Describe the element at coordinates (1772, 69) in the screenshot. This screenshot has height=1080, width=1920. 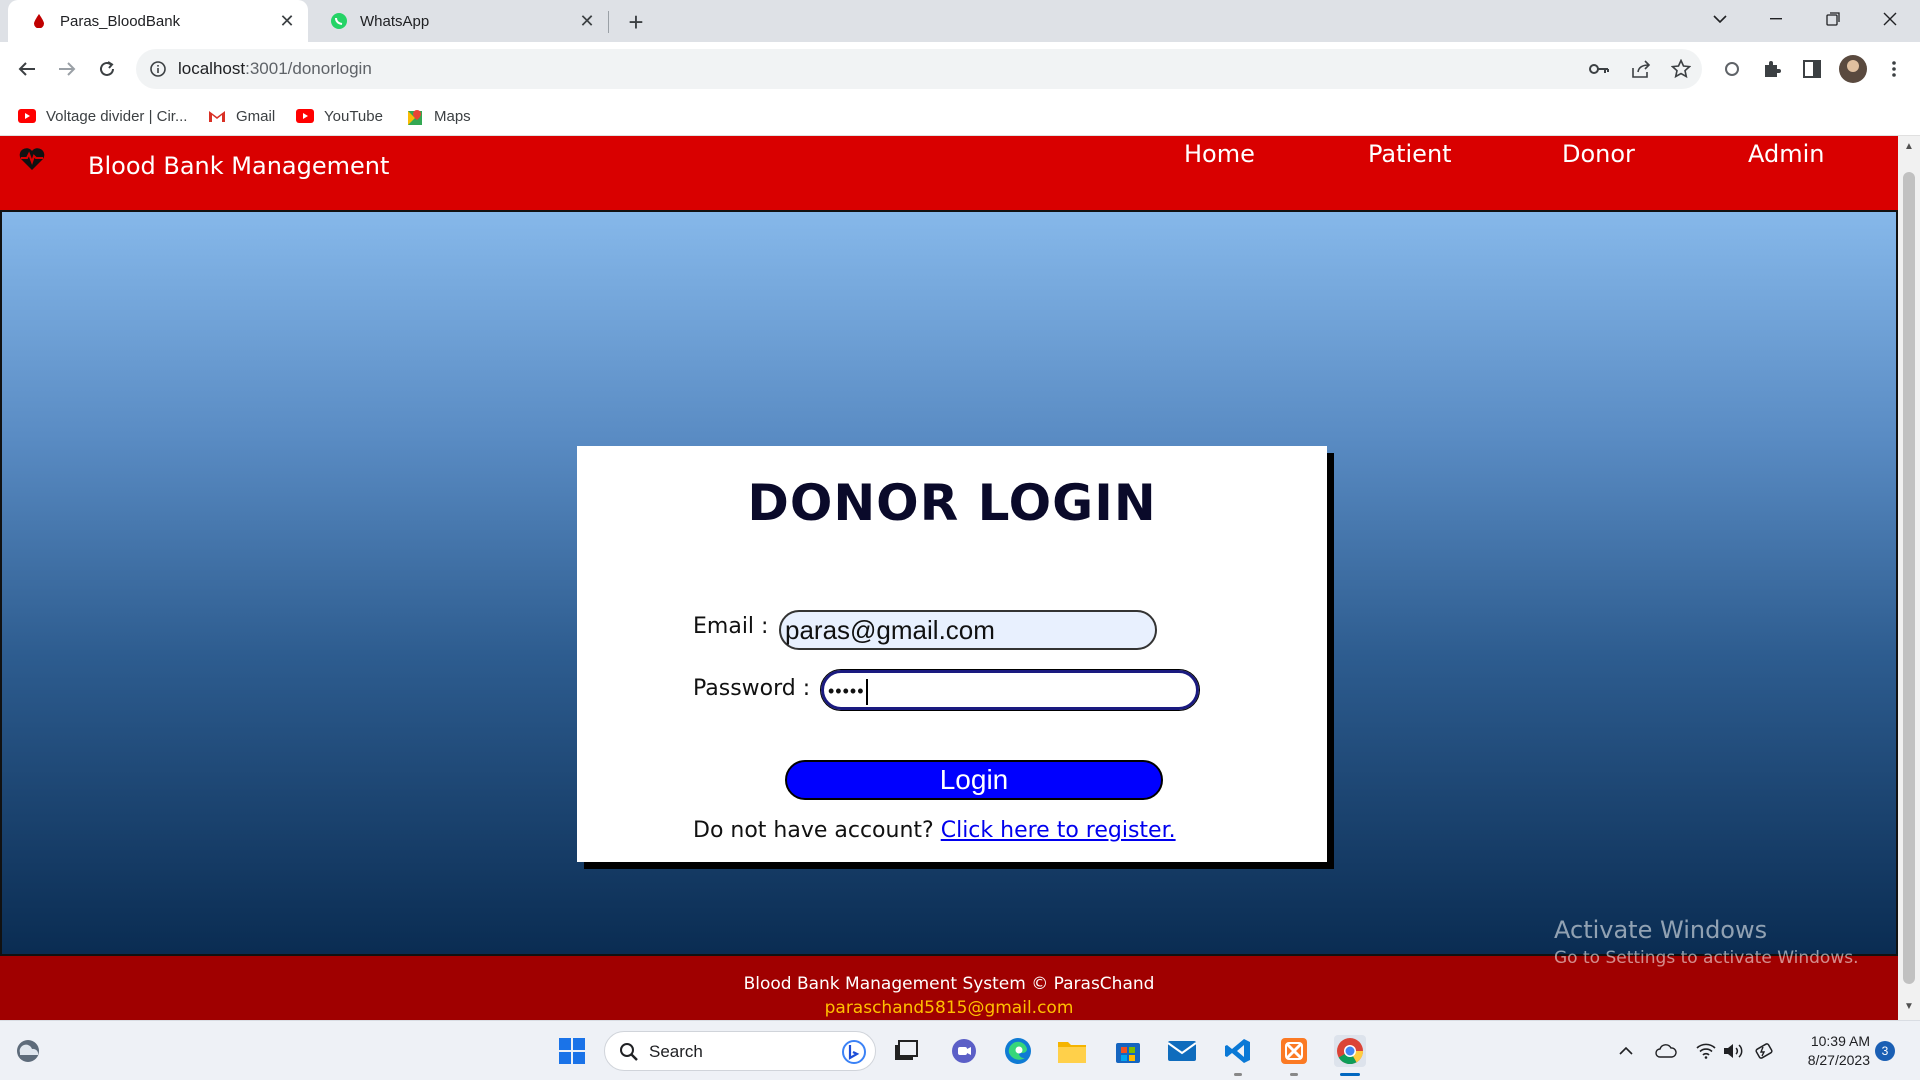
I see `extensions-puzzle-icon` at that location.